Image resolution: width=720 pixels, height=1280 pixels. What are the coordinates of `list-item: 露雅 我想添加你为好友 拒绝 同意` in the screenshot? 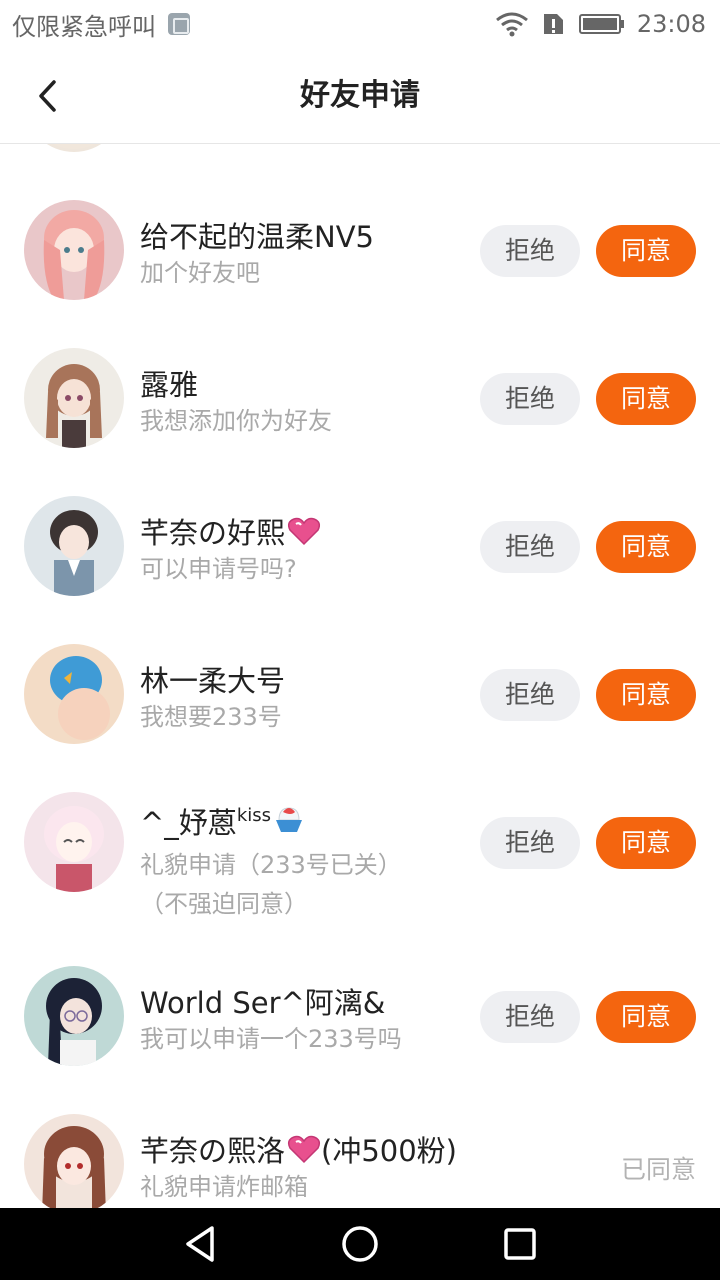 It's located at (360, 404).